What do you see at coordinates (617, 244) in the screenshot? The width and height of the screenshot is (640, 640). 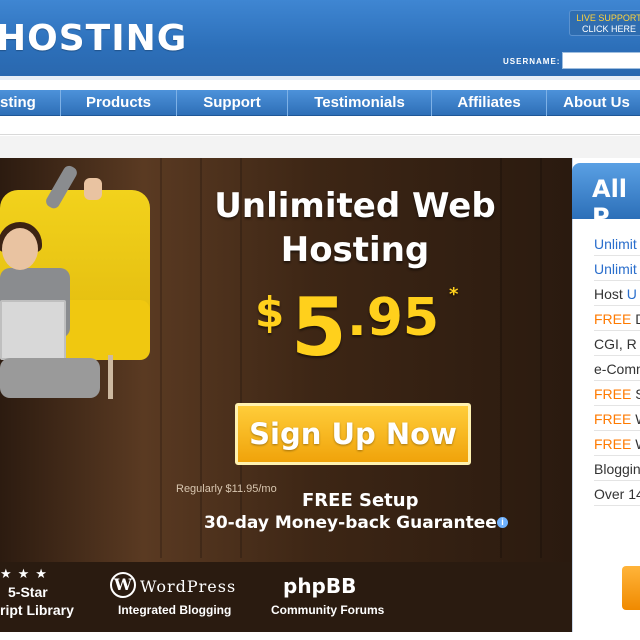 I see `side-item-unlimited-1: Unlimit` at bounding box center [617, 244].